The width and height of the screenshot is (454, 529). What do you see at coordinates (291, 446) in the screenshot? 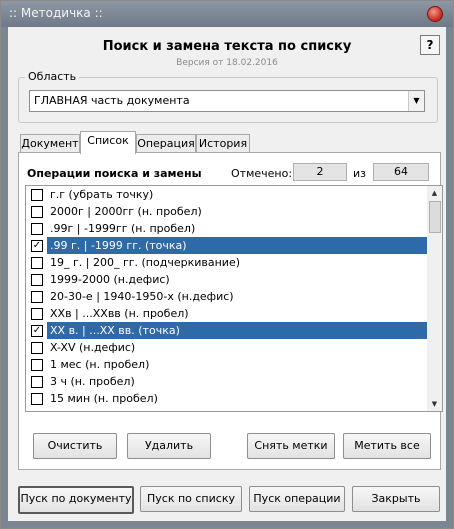
I see `unmark-button: Снять метки` at bounding box center [291, 446].